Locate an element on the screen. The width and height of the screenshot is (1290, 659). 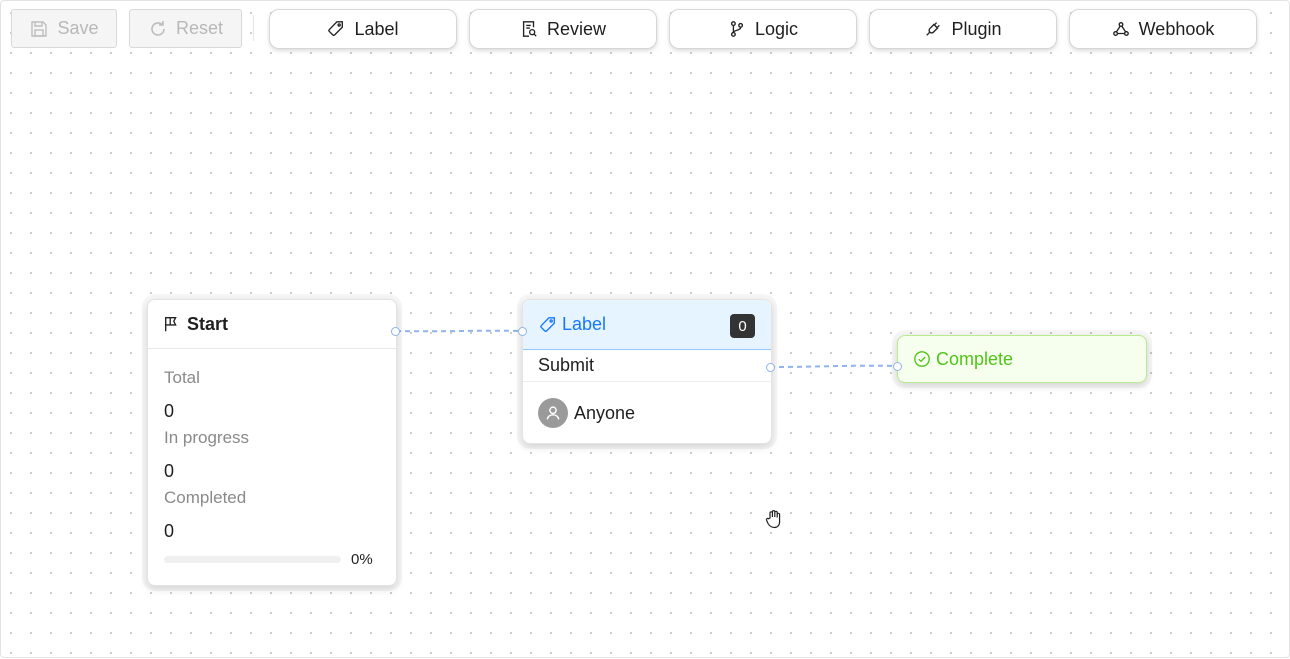
tag-icon is located at coordinates (547, 324).